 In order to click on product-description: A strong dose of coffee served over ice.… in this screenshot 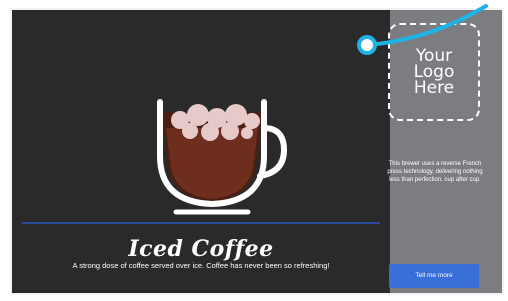, I will do `click(201, 265)`.